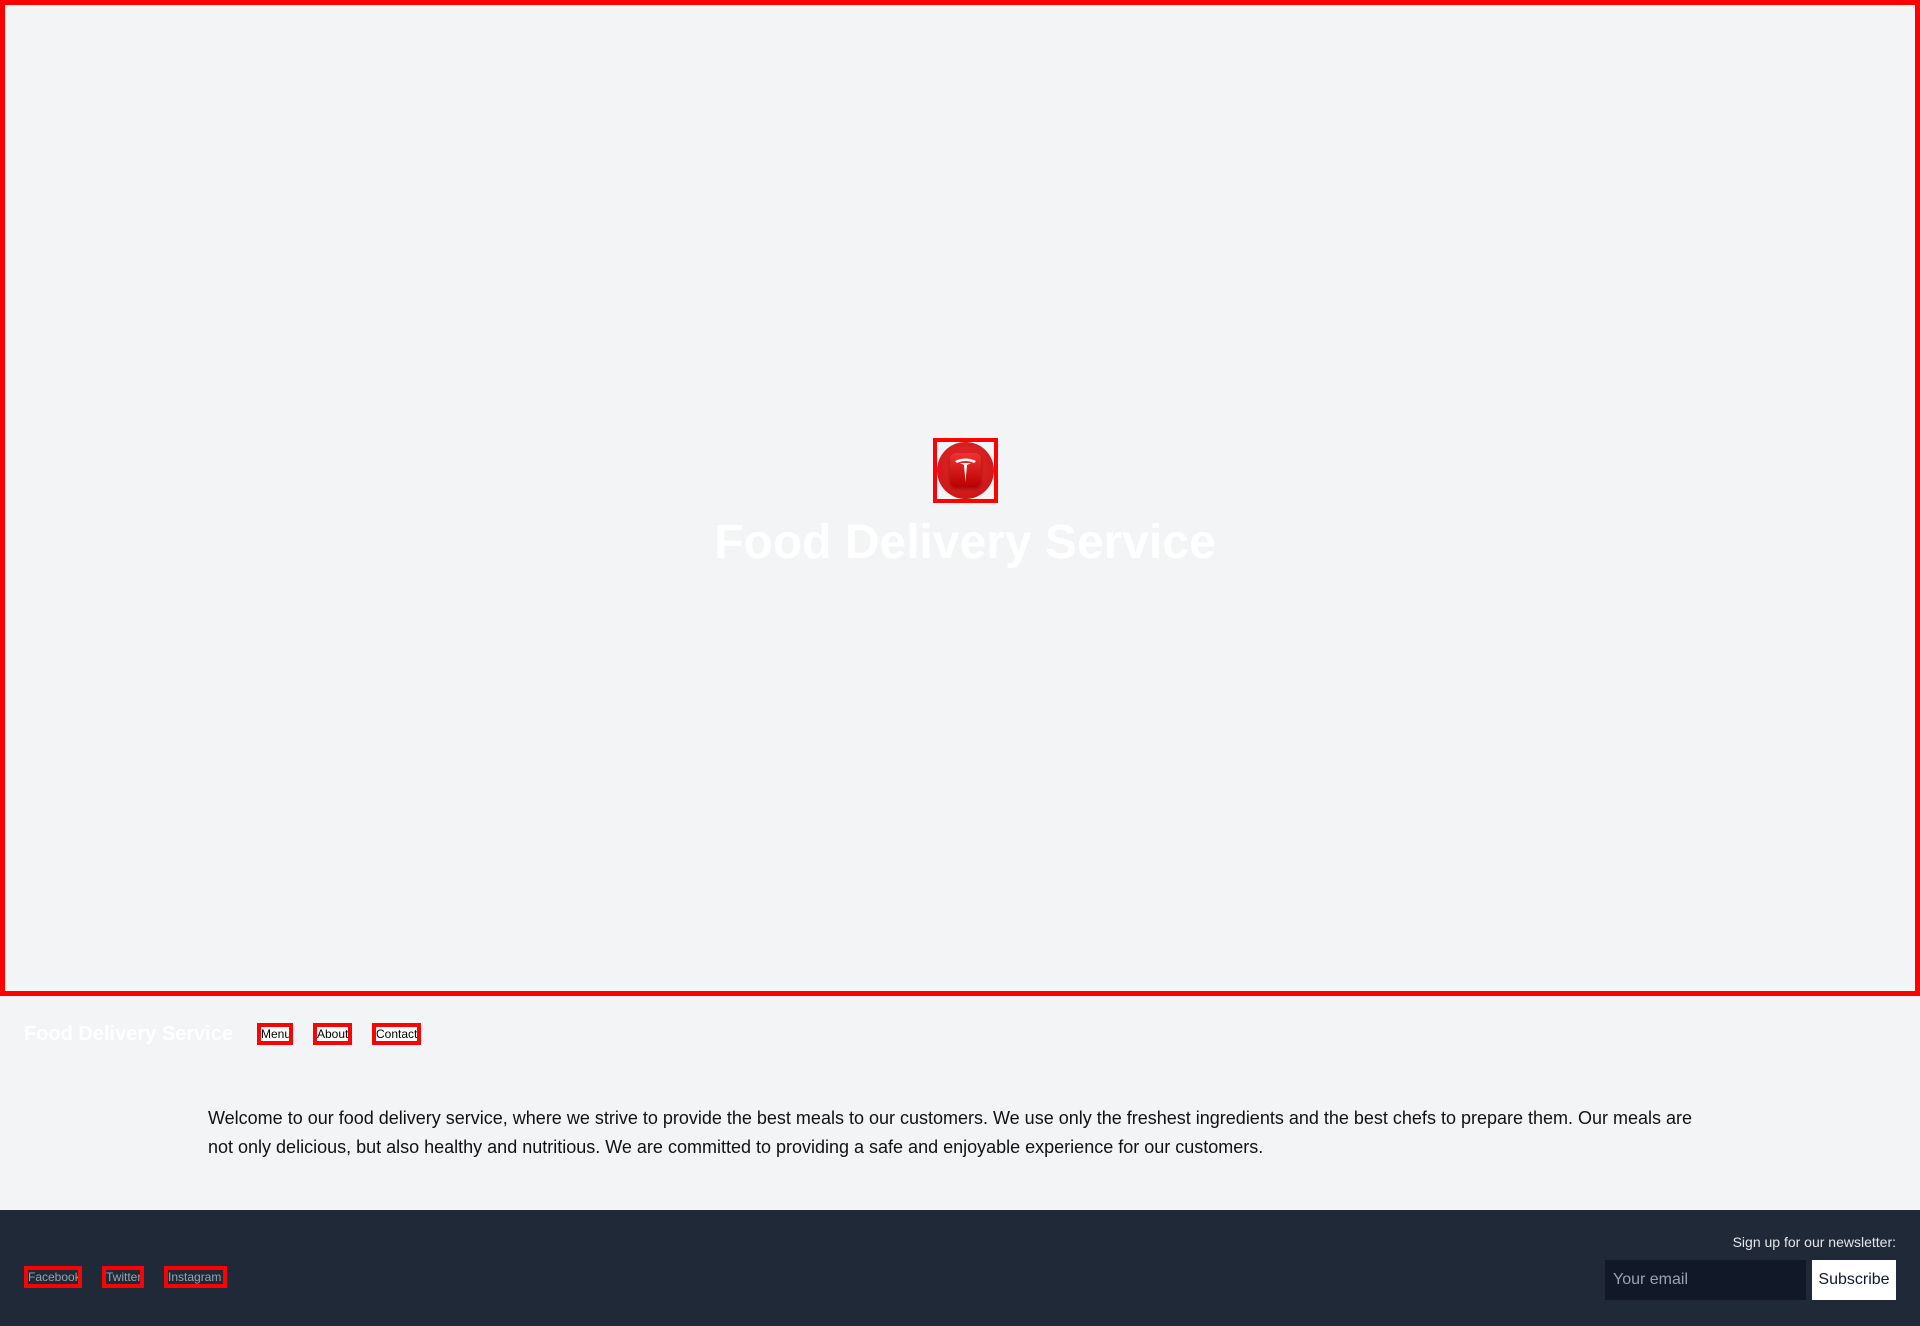 This screenshot has height=1326, width=1920. I want to click on email-input, so click(1705, 1280).